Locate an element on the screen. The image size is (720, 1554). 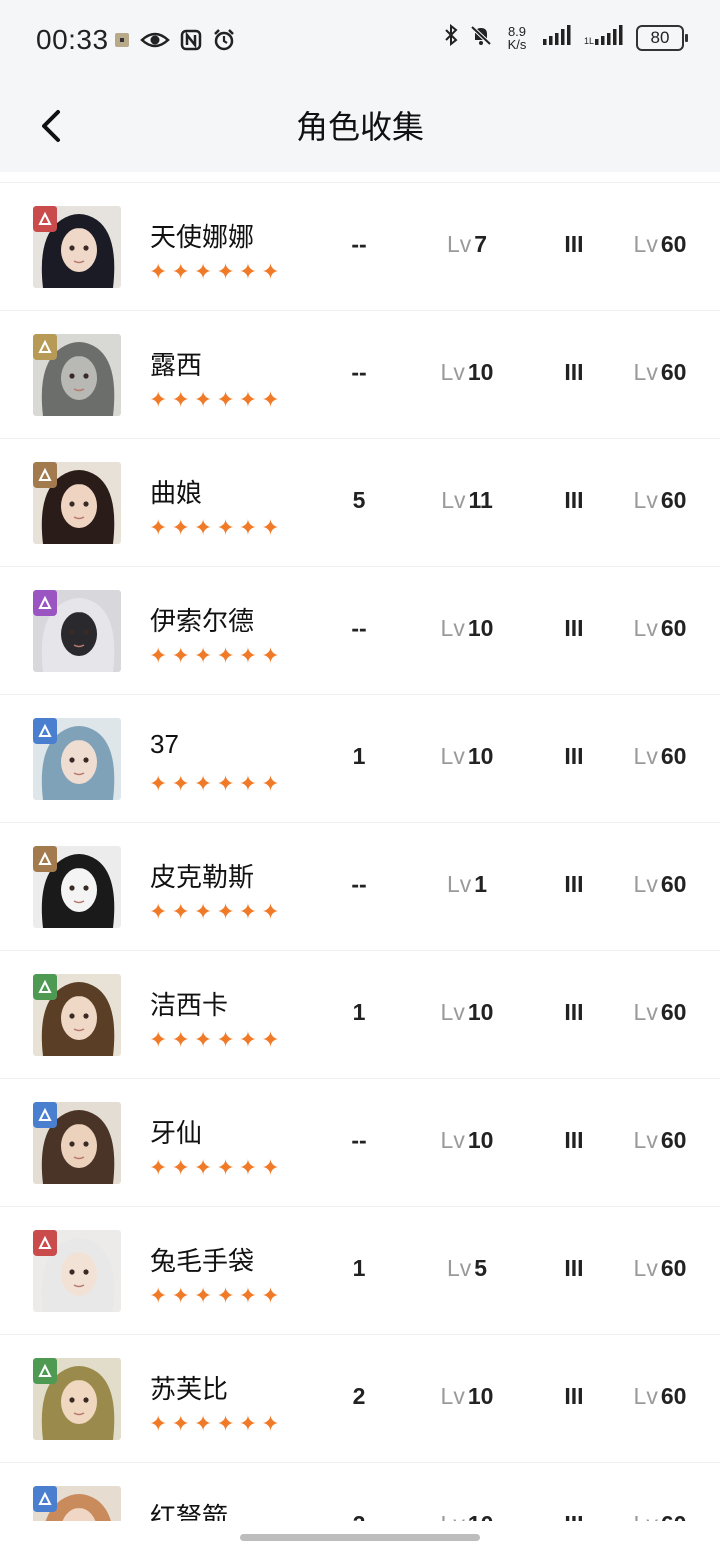
alarm-icon is located at coordinates (224, 42).